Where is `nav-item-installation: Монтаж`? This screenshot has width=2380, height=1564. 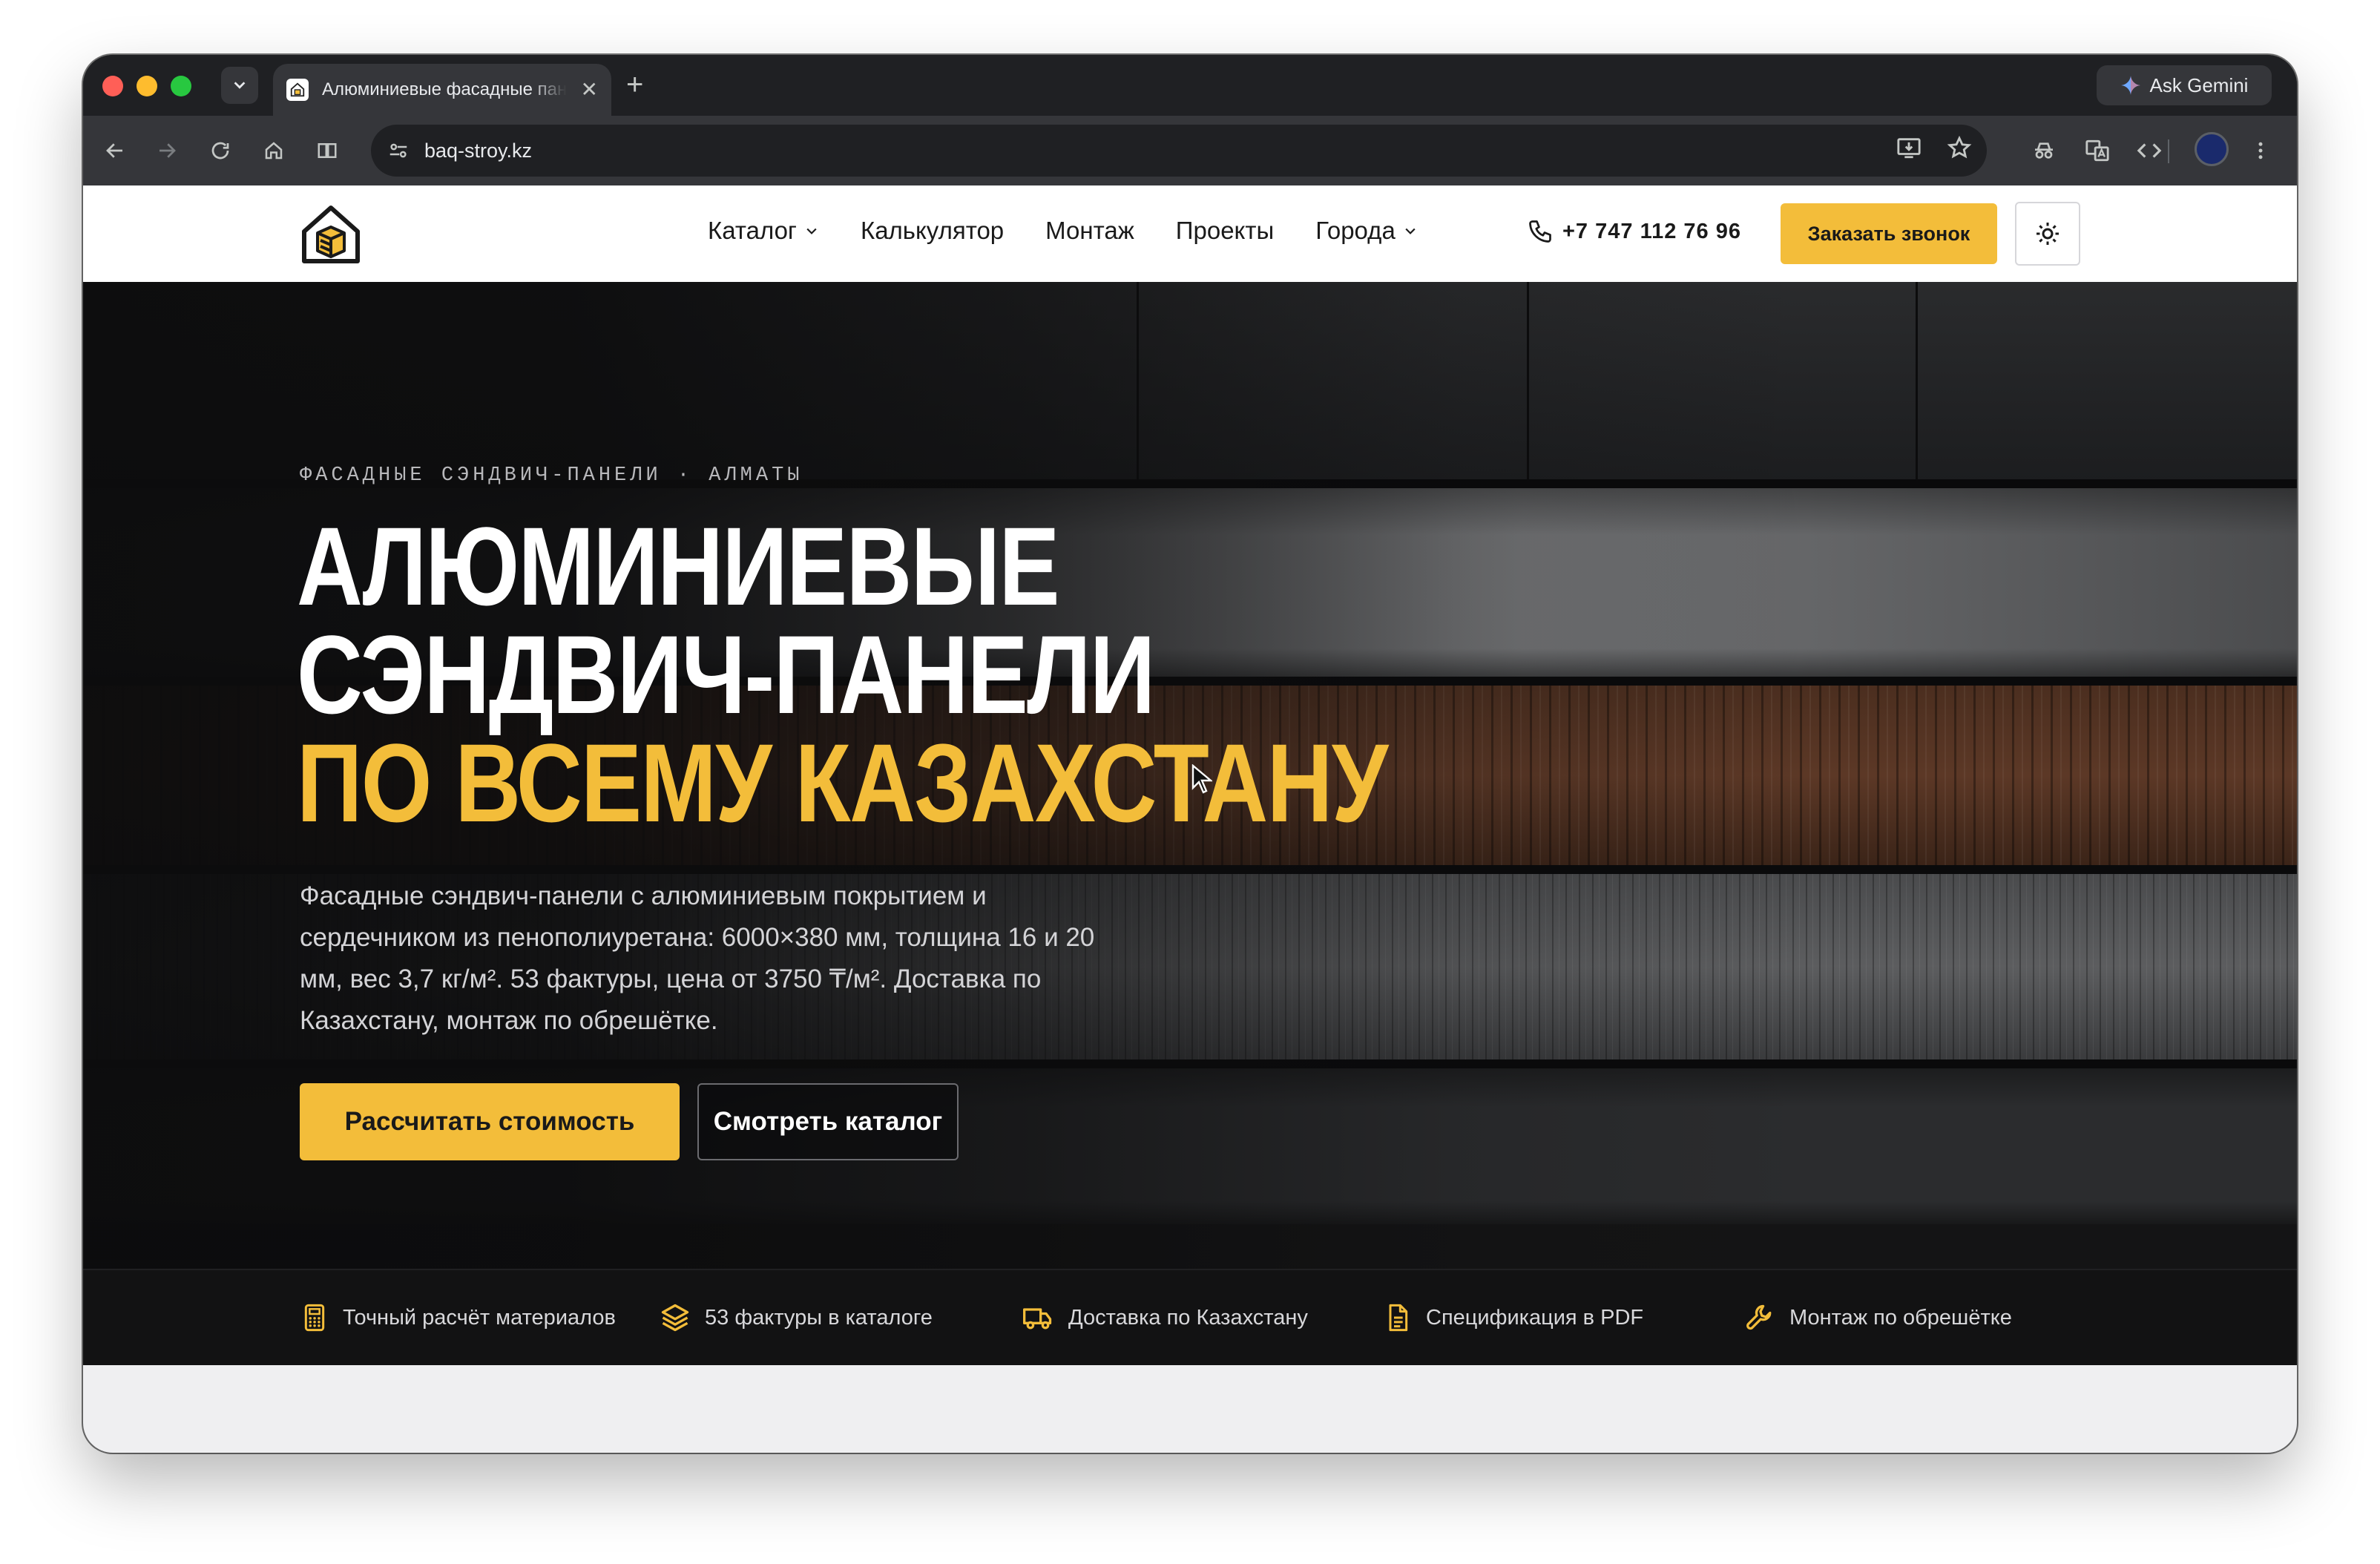
nav-item-installation: Монтаж is located at coordinates (1090, 231).